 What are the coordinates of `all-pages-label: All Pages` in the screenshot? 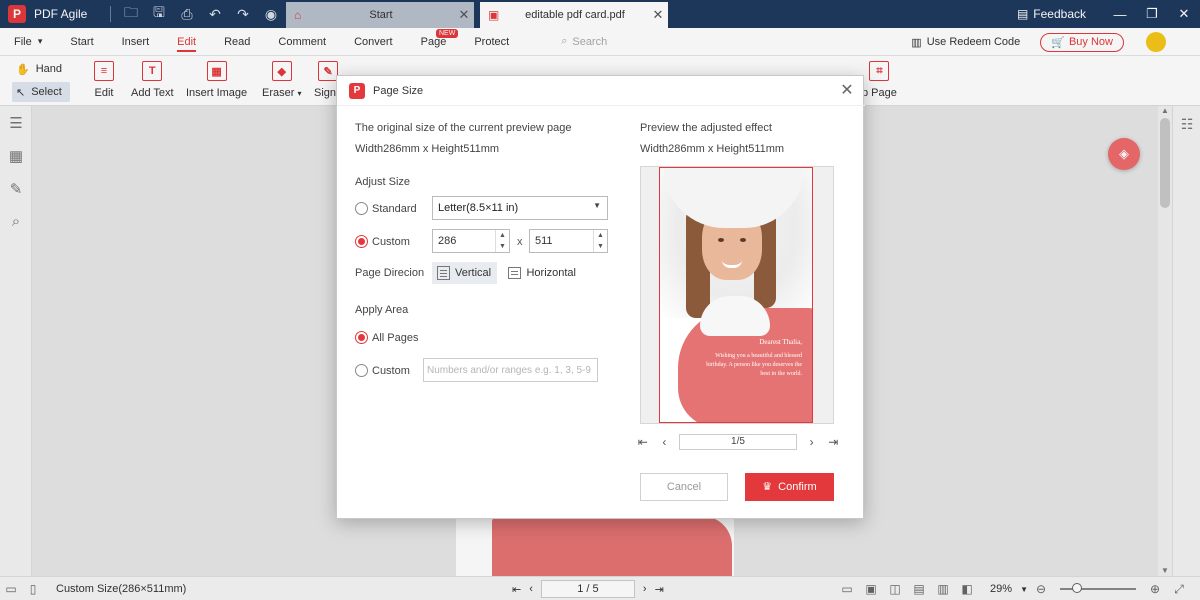 It's located at (395, 338).